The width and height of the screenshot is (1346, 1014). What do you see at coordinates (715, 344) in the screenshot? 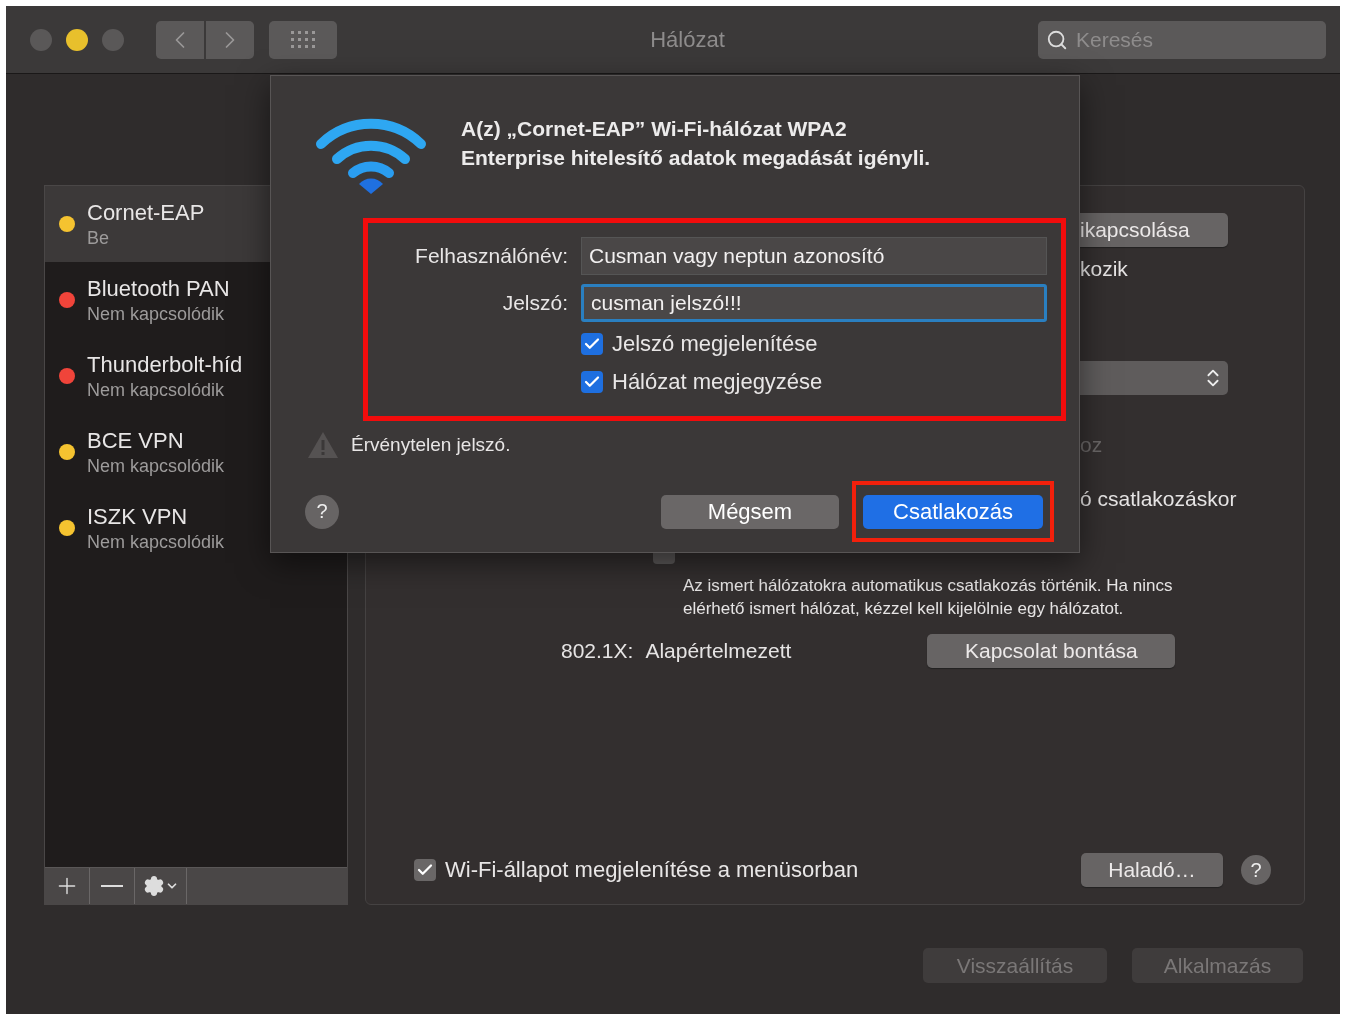
I see `checkbox-label: Jelszó megjelenítése` at bounding box center [715, 344].